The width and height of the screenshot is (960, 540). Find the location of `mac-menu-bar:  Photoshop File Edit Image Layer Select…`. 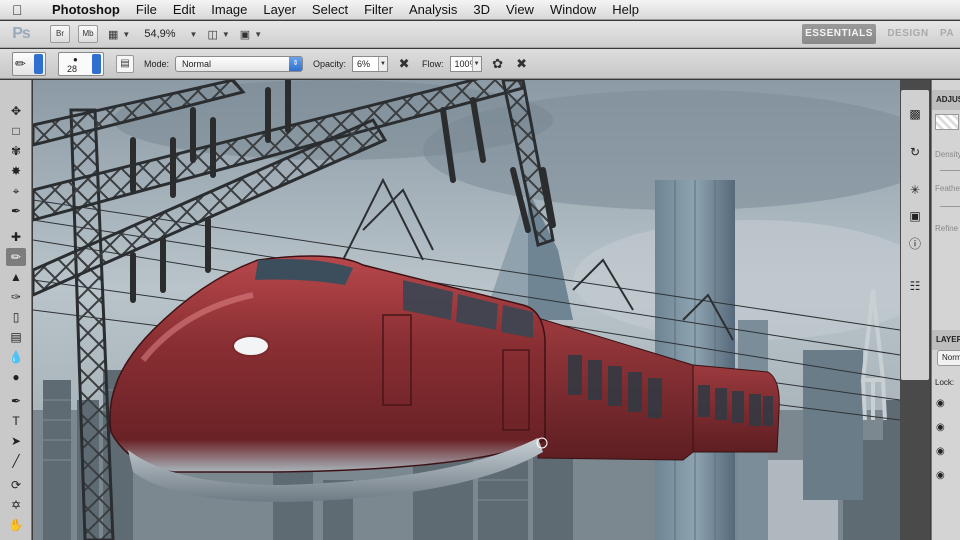

mac-menu-bar:  Photoshop File Edit Image Layer Select… is located at coordinates (480, 10).